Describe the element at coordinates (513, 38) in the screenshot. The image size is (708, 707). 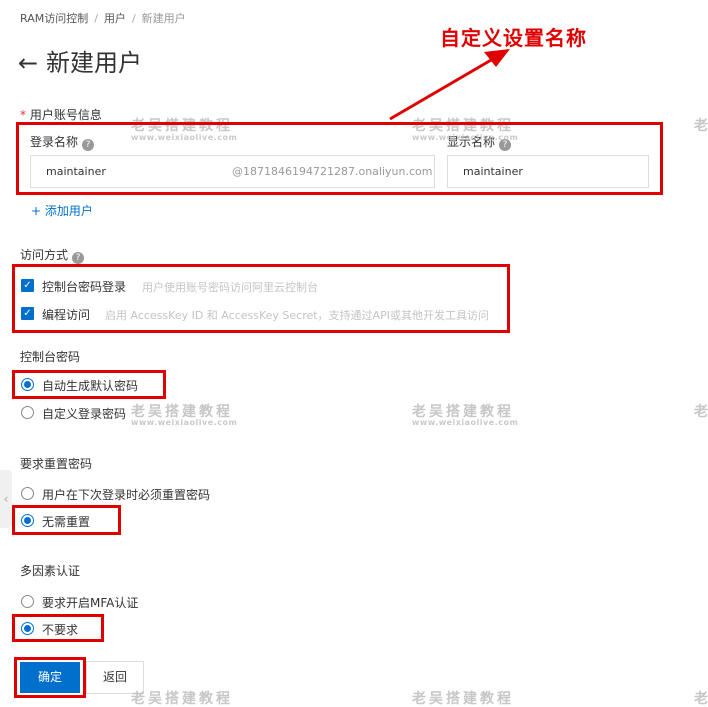
I see `annotation-callout: 自定义设置名称` at that location.